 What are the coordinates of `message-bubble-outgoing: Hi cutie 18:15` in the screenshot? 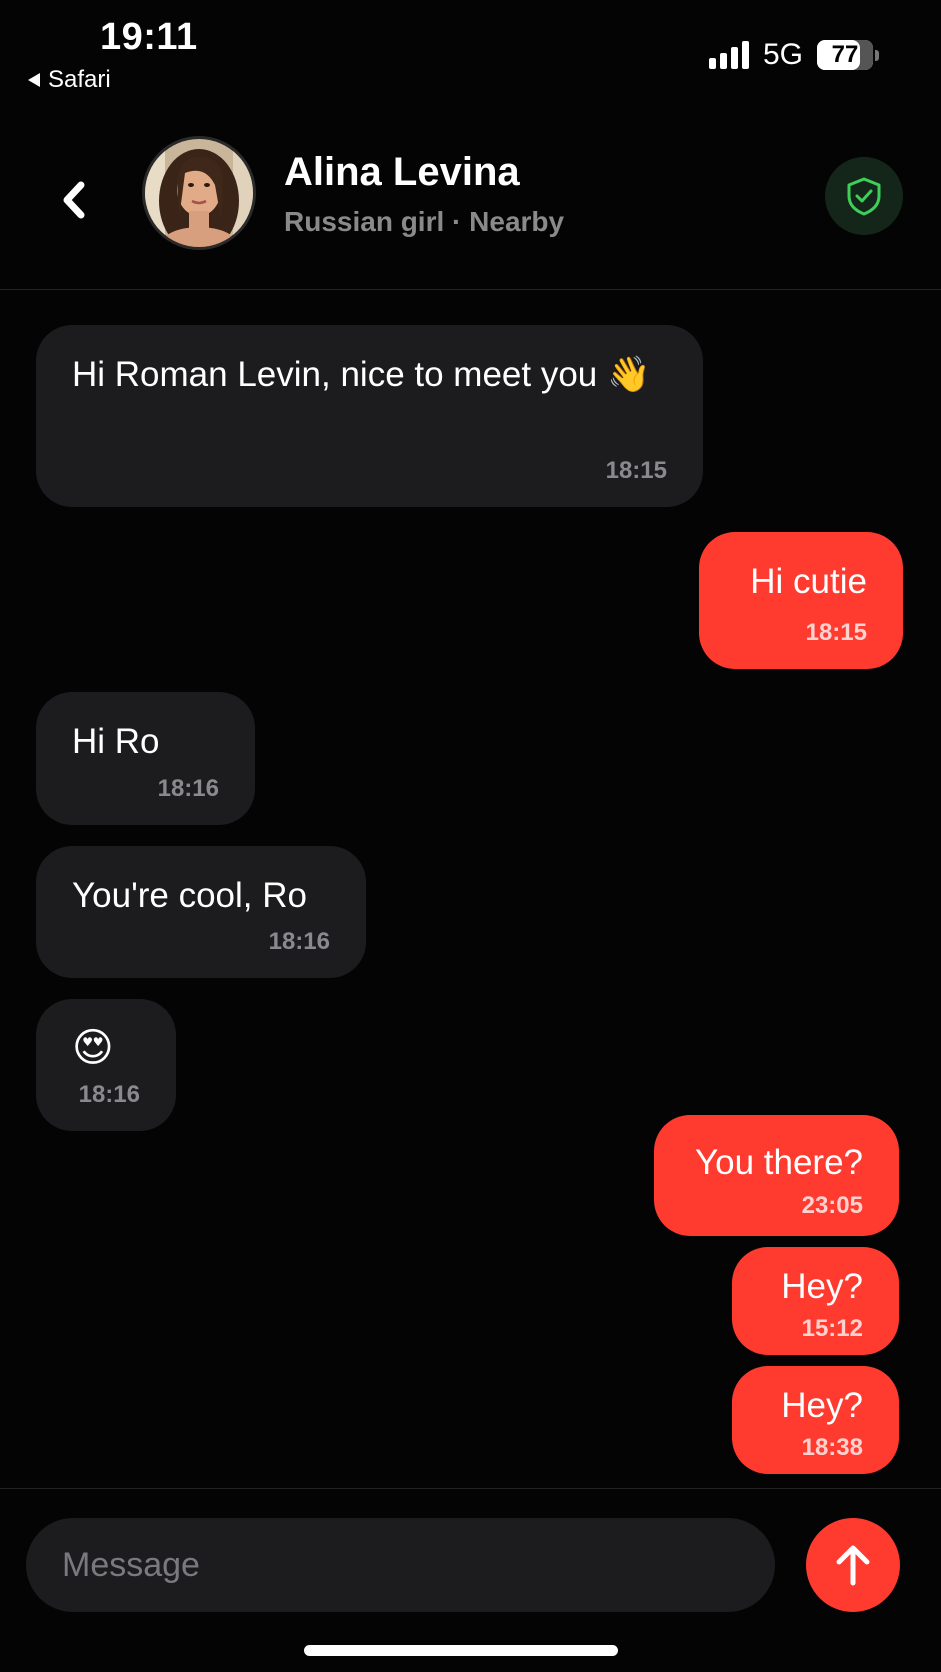 It's located at (801, 600).